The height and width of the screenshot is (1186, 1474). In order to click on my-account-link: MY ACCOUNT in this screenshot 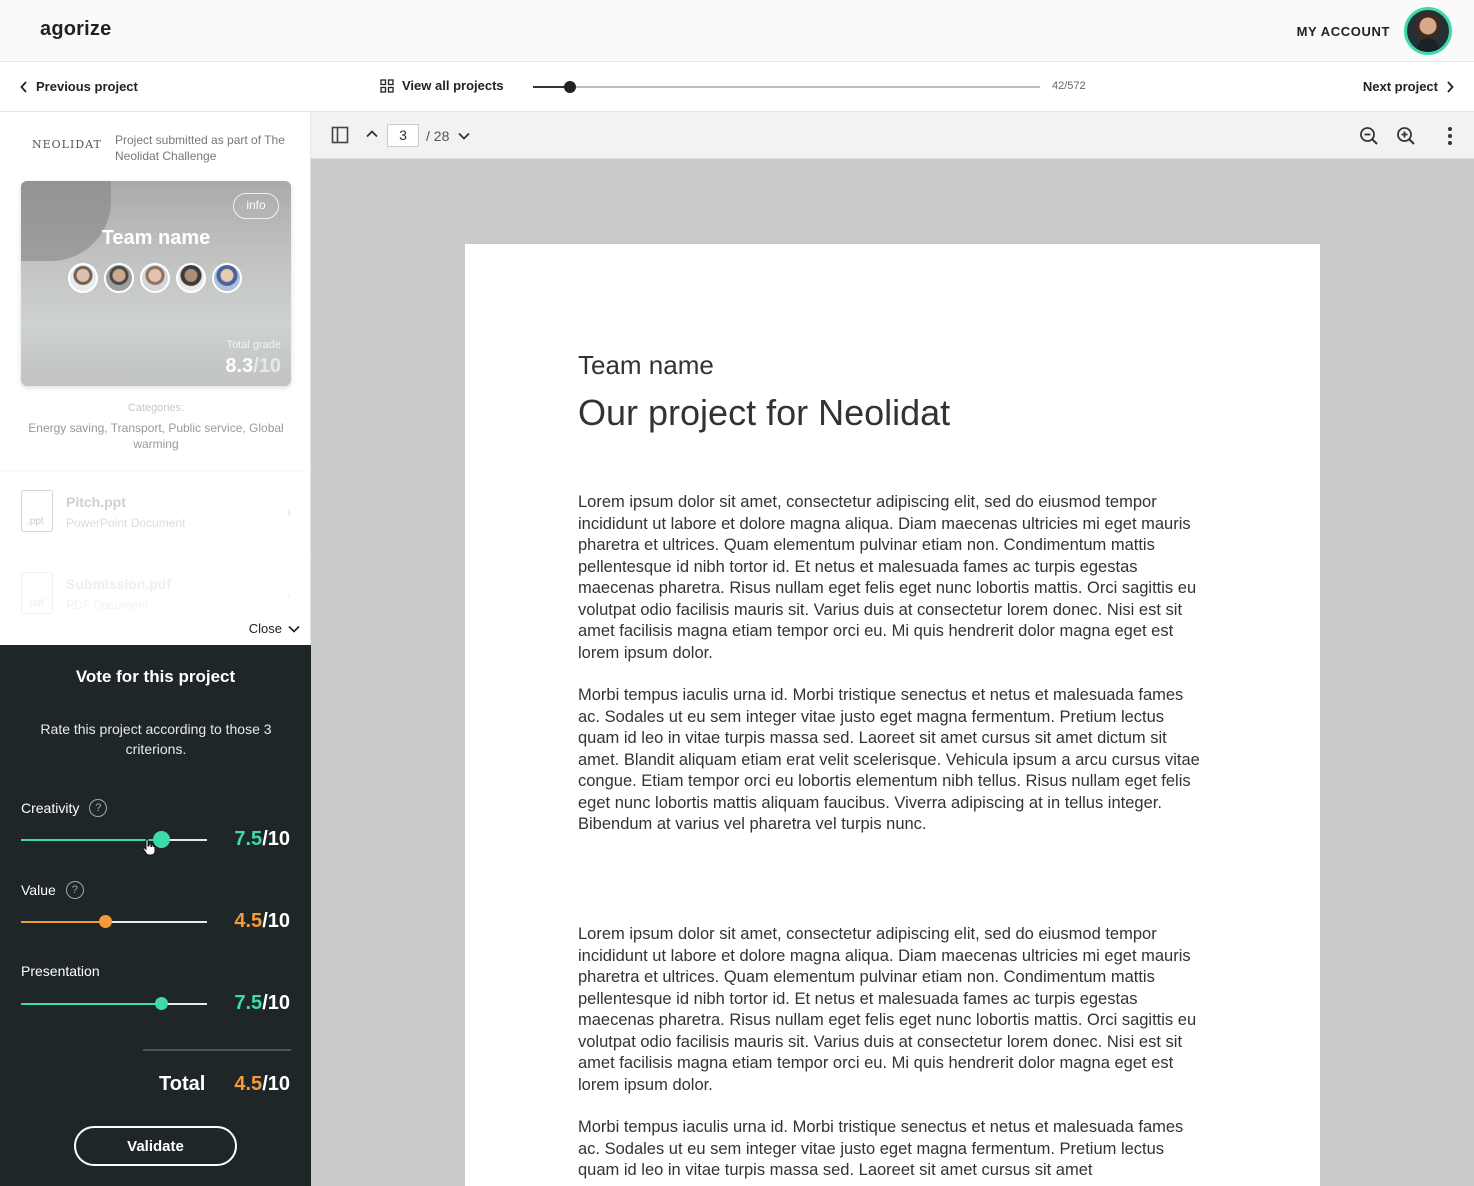, I will do `click(1343, 31)`.